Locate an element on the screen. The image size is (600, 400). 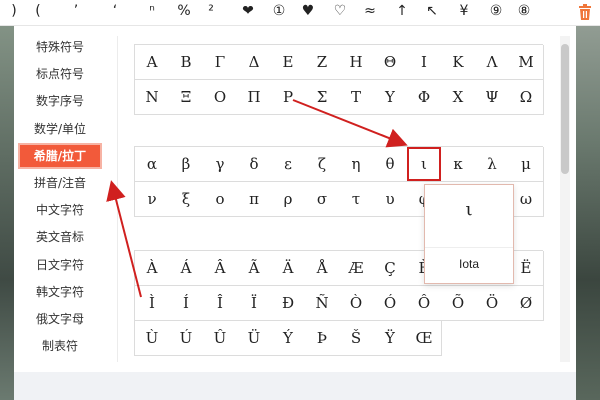
symbol-cell: β is located at coordinates (186, 164).